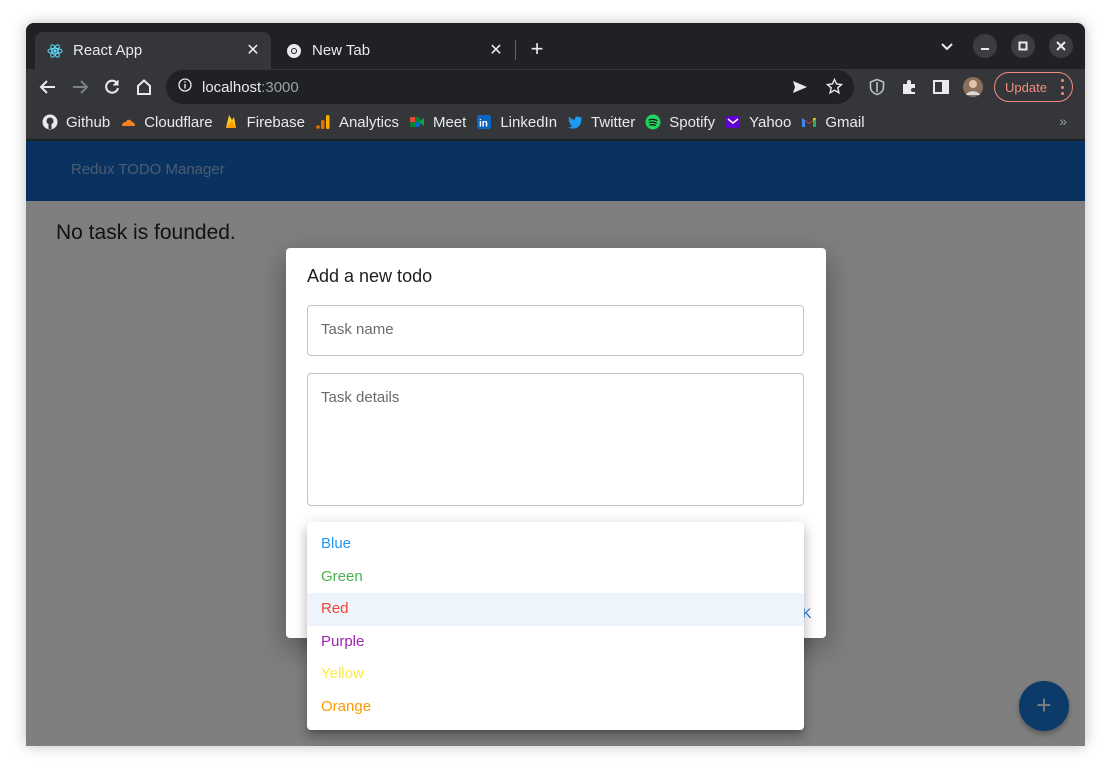  I want to click on home-icon, so click(144, 87).